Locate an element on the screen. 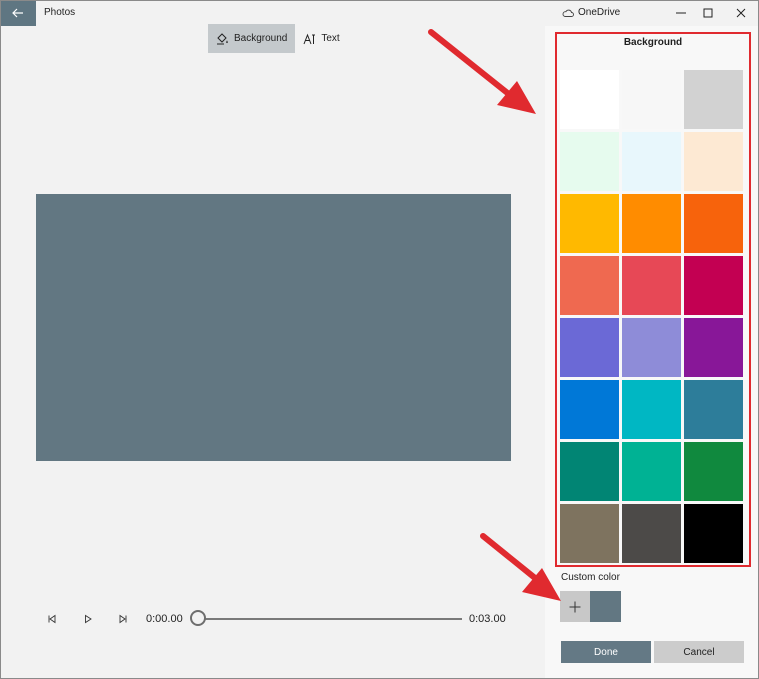  back-arrow-icon is located at coordinates (17, 13).